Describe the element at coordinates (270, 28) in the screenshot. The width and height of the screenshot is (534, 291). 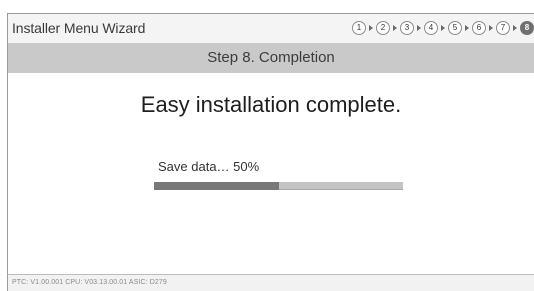
I see `title-bar: Installer Menu Wizard 12345678` at that location.